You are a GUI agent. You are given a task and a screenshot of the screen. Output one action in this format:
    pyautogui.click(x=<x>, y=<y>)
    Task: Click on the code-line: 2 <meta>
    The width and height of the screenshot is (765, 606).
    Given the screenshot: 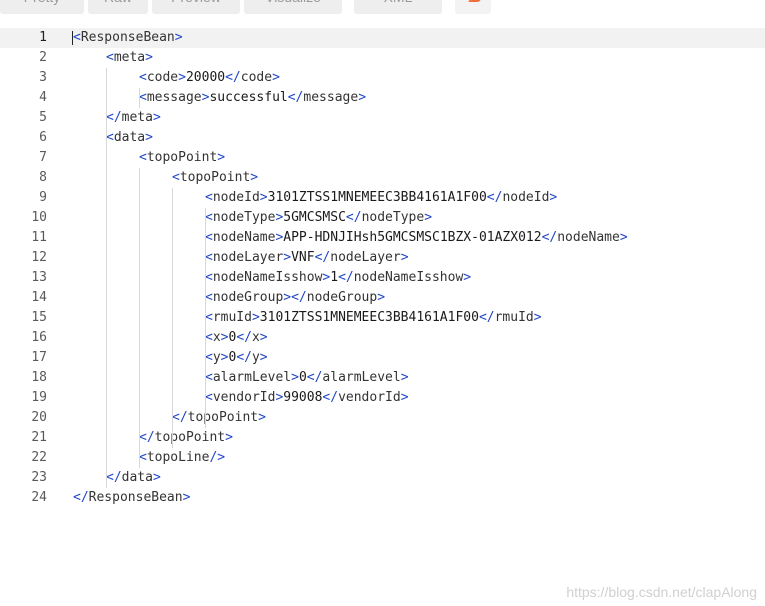 What is the action you would take?
    pyautogui.click(x=382, y=58)
    